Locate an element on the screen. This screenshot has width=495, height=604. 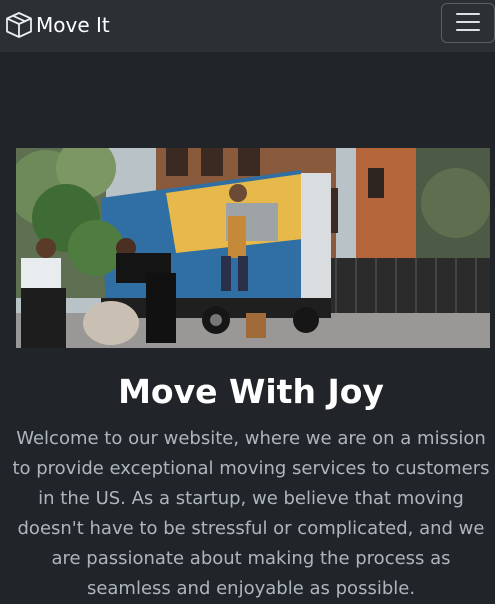
navbar-toggler-button is located at coordinates (468, 23).